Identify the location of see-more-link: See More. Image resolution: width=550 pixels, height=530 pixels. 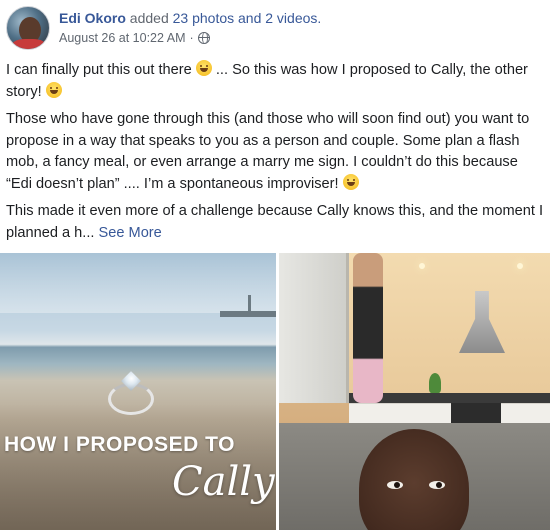
(130, 233).